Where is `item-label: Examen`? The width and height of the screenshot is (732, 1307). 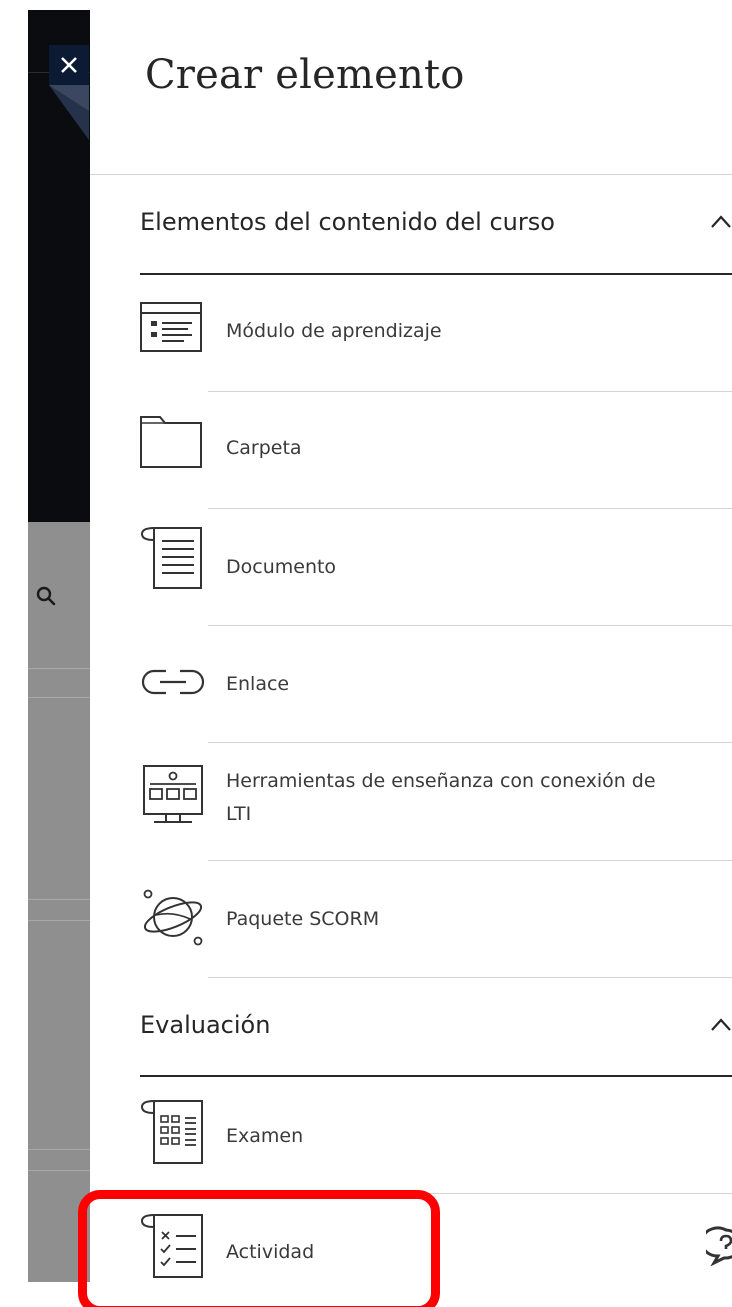 item-label: Examen is located at coordinates (265, 1136).